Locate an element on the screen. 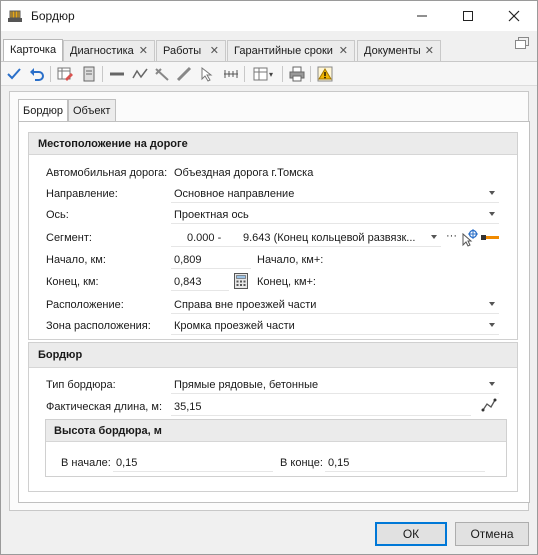 This screenshot has width=538, height=555. road-label: Автомобильная дорога: is located at coordinates (107, 173).